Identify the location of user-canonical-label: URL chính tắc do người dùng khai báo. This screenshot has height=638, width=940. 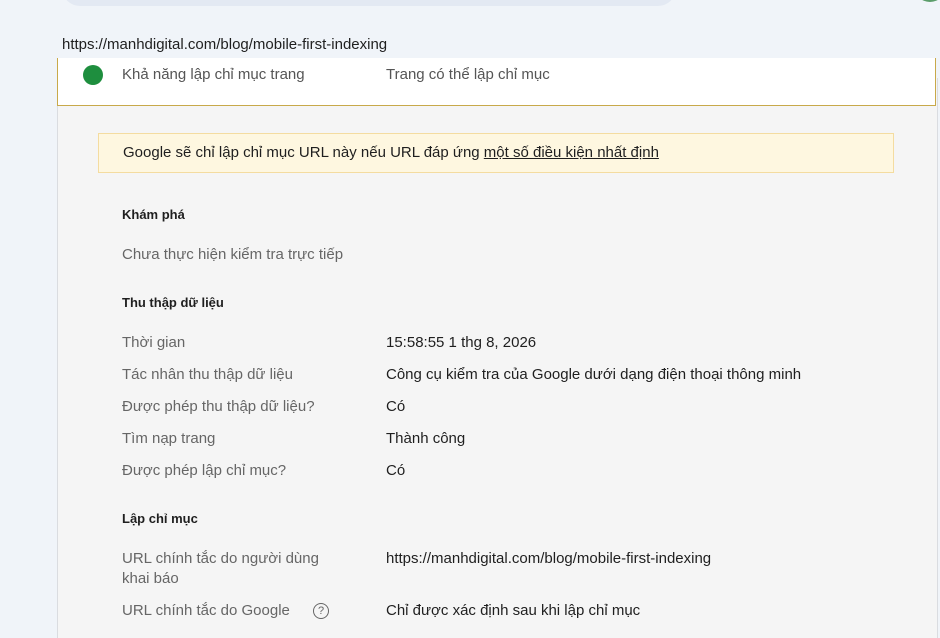
(220, 568).